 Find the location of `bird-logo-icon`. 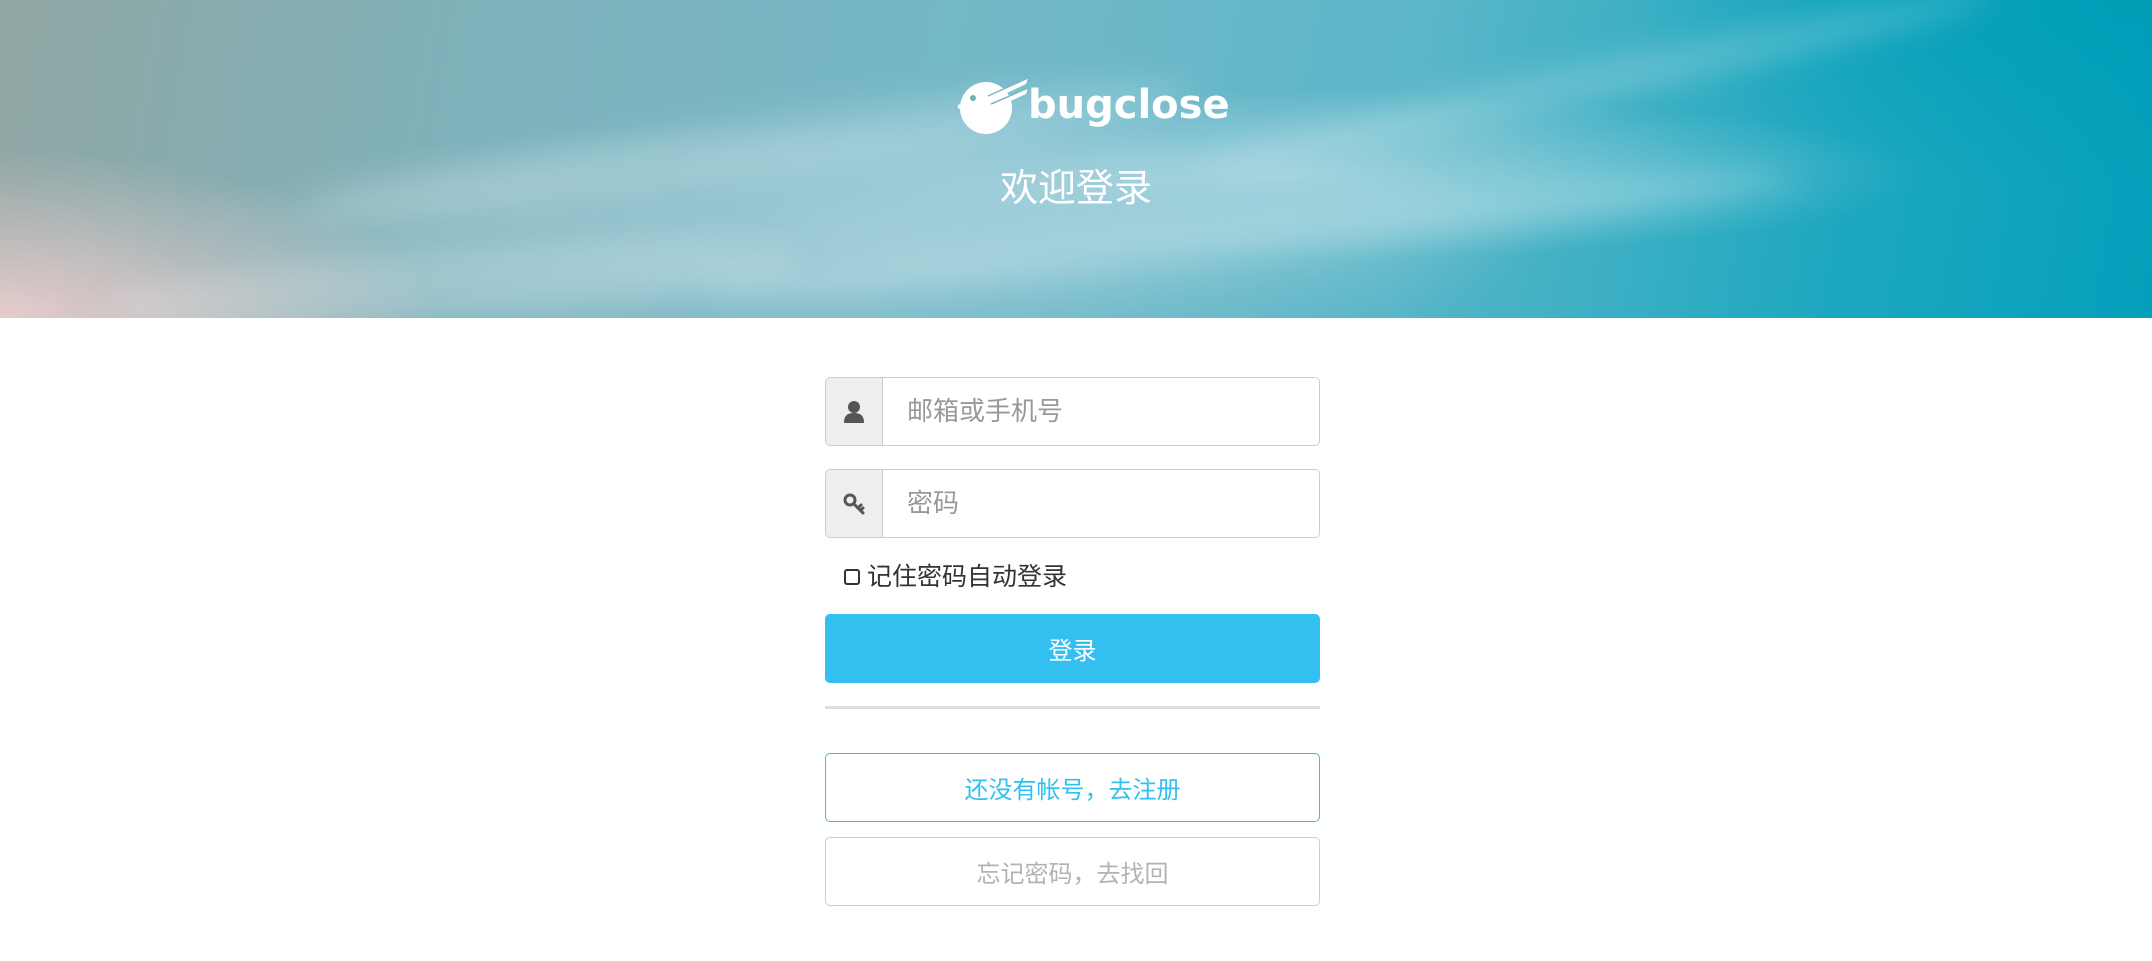

bird-logo-icon is located at coordinates (993, 105).